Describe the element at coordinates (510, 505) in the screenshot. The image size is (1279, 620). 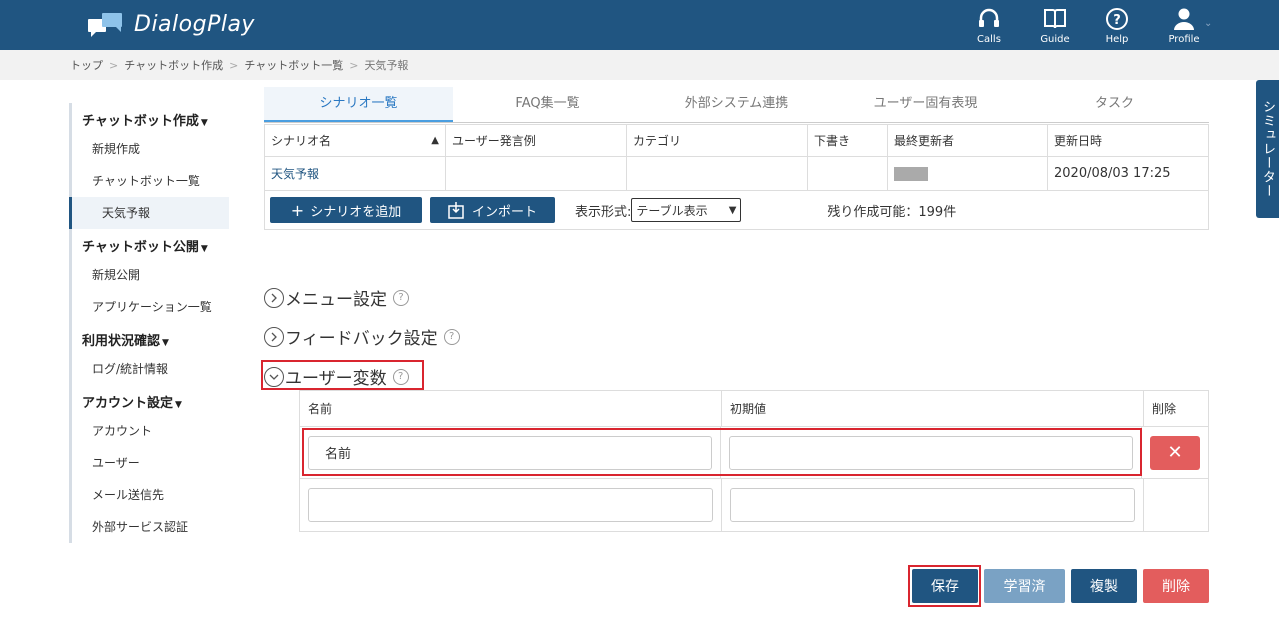
I see `variable-name-input` at that location.